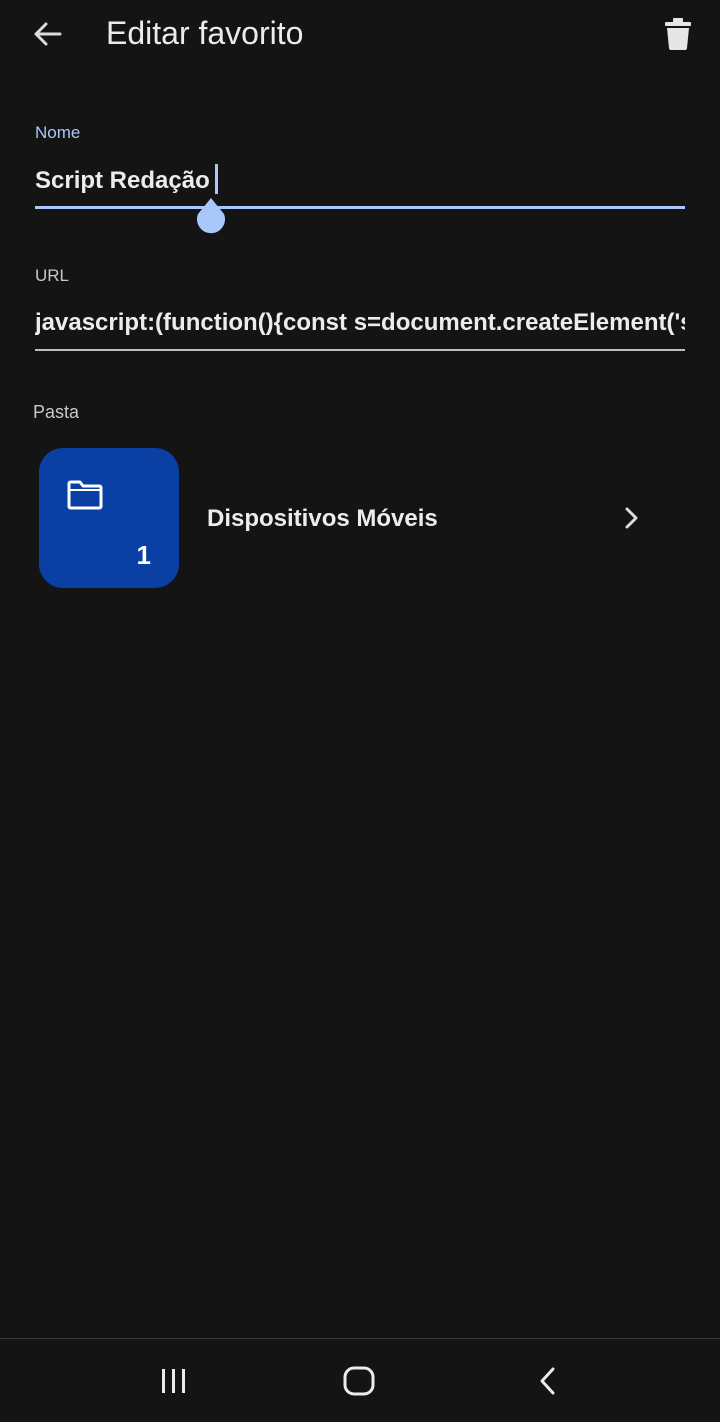  What do you see at coordinates (205, 33) in the screenshot?
I see `page-title: Editar favorito` at bounding box center [205, 33].